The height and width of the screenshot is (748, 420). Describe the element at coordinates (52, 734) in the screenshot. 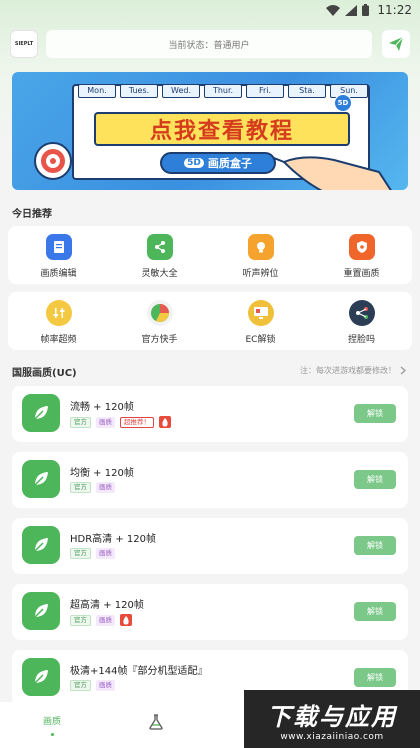

I see `active-indicator` at that location.